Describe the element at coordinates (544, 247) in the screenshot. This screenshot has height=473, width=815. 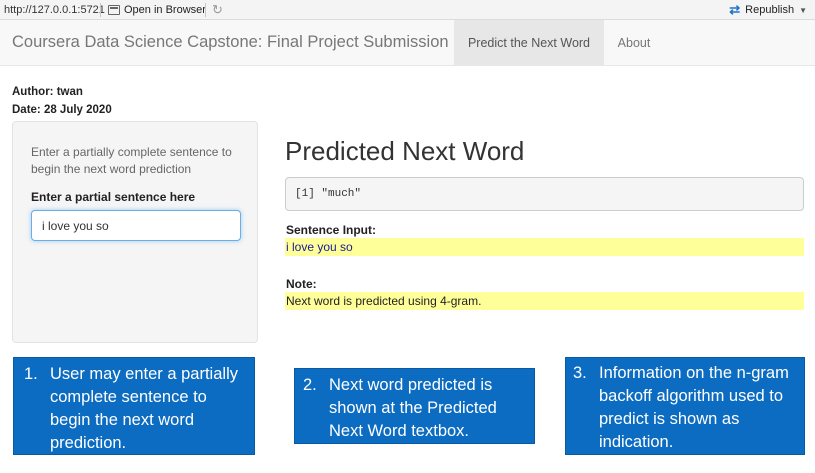
I see `sentence-input-value: i love you so` at that location.